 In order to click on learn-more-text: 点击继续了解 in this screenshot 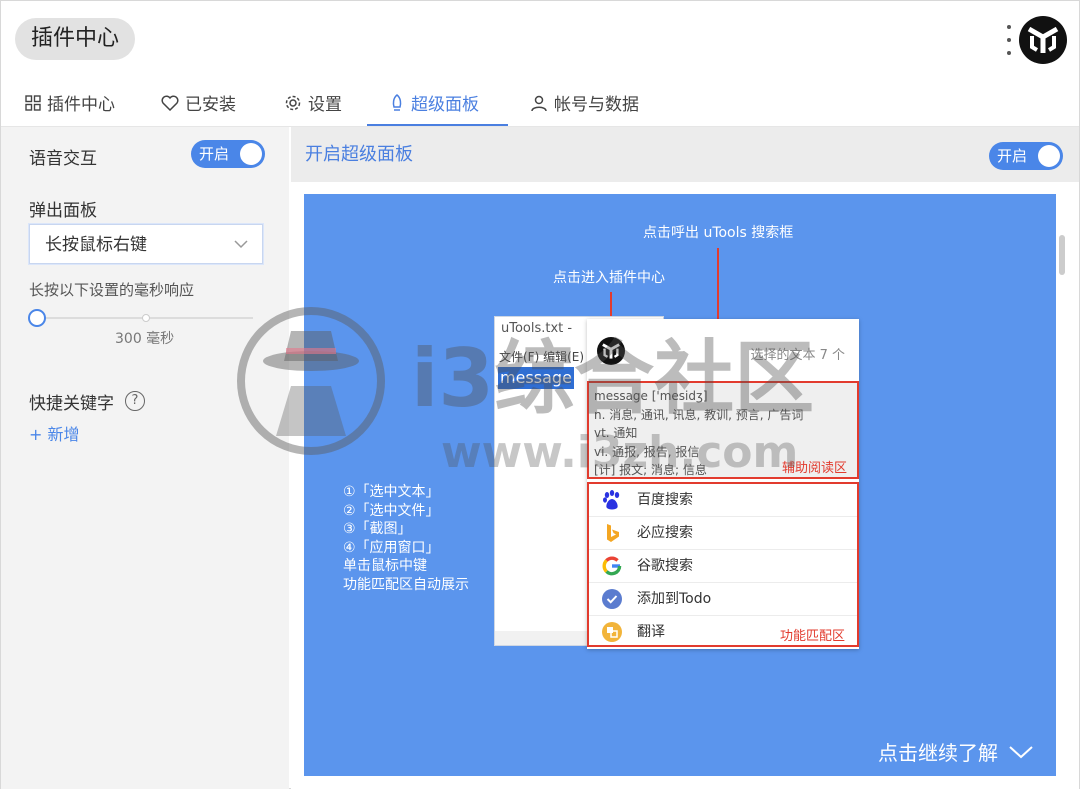, I will do `click(938, 753)`.